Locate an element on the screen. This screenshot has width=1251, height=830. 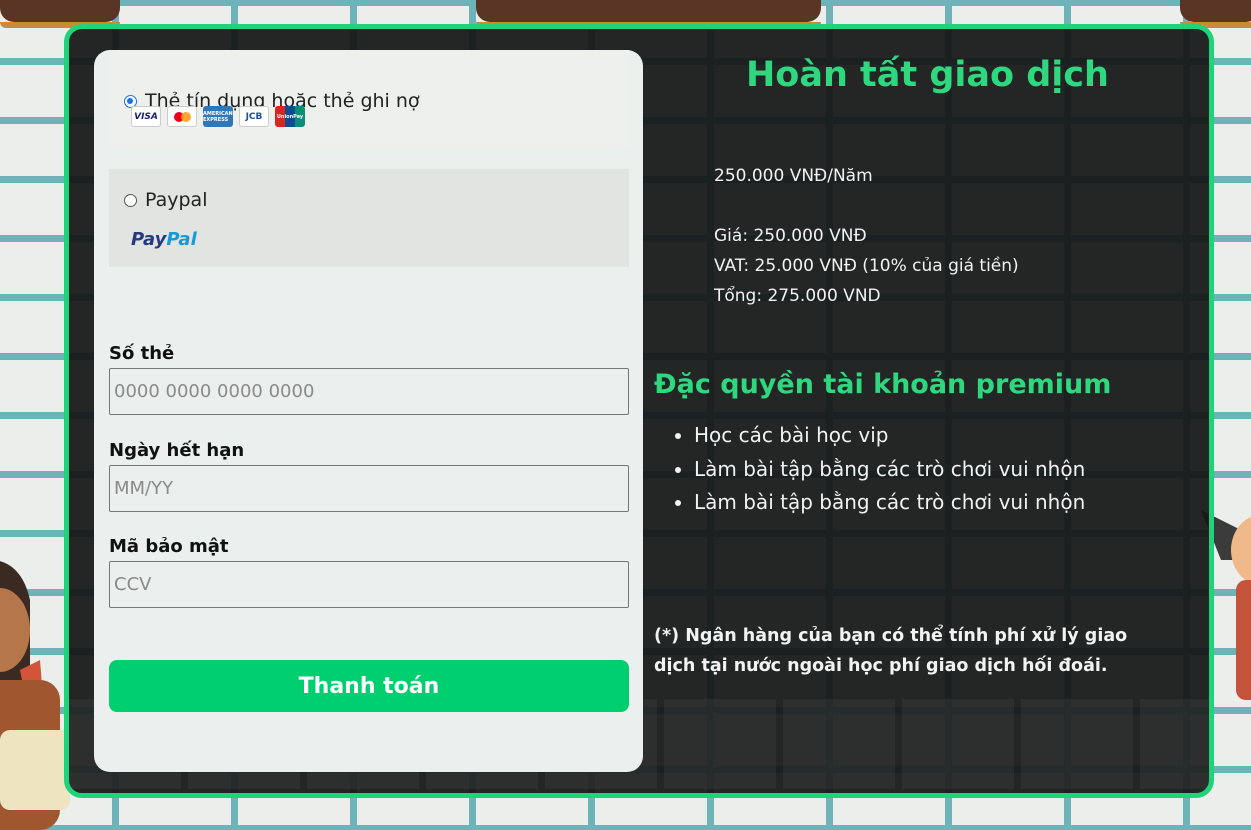
vat-amount: VAT: 25.000 VNĐ (10% của giá tiền) is located at coordinates (866, 266).